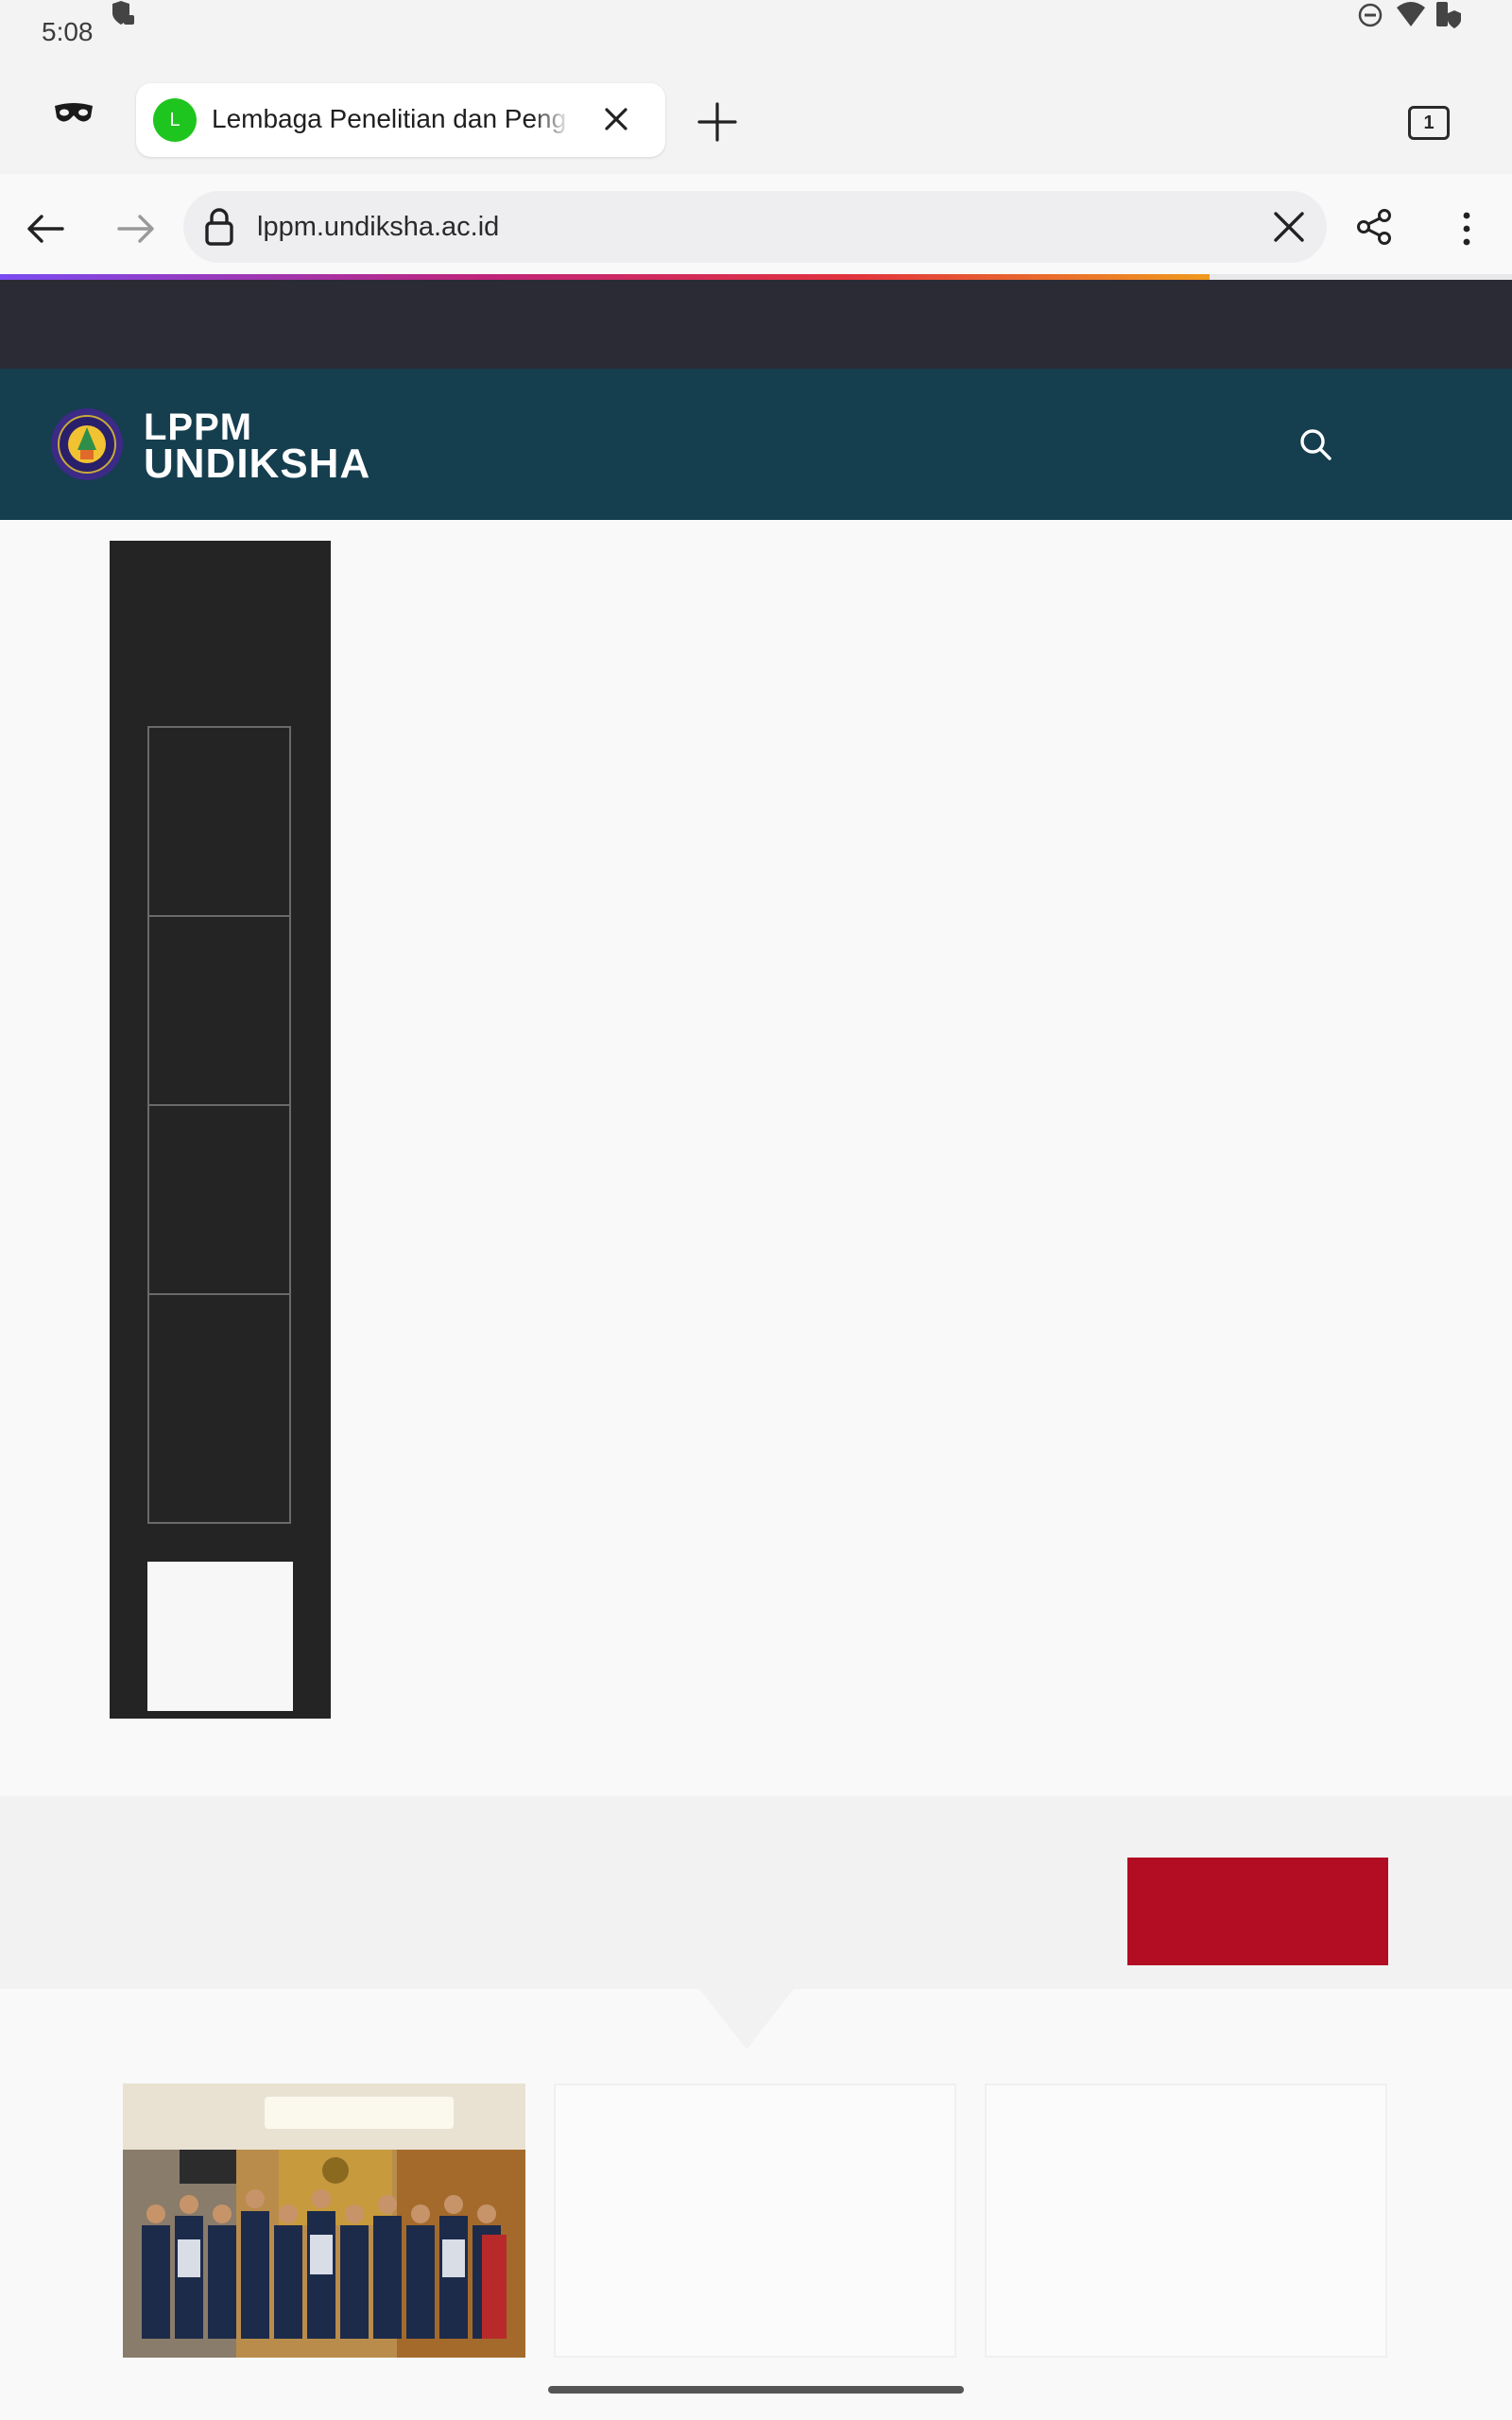 The height and width of the screenshot is (2420, 1512). I want to click on share-icon, so click(1374, 227).